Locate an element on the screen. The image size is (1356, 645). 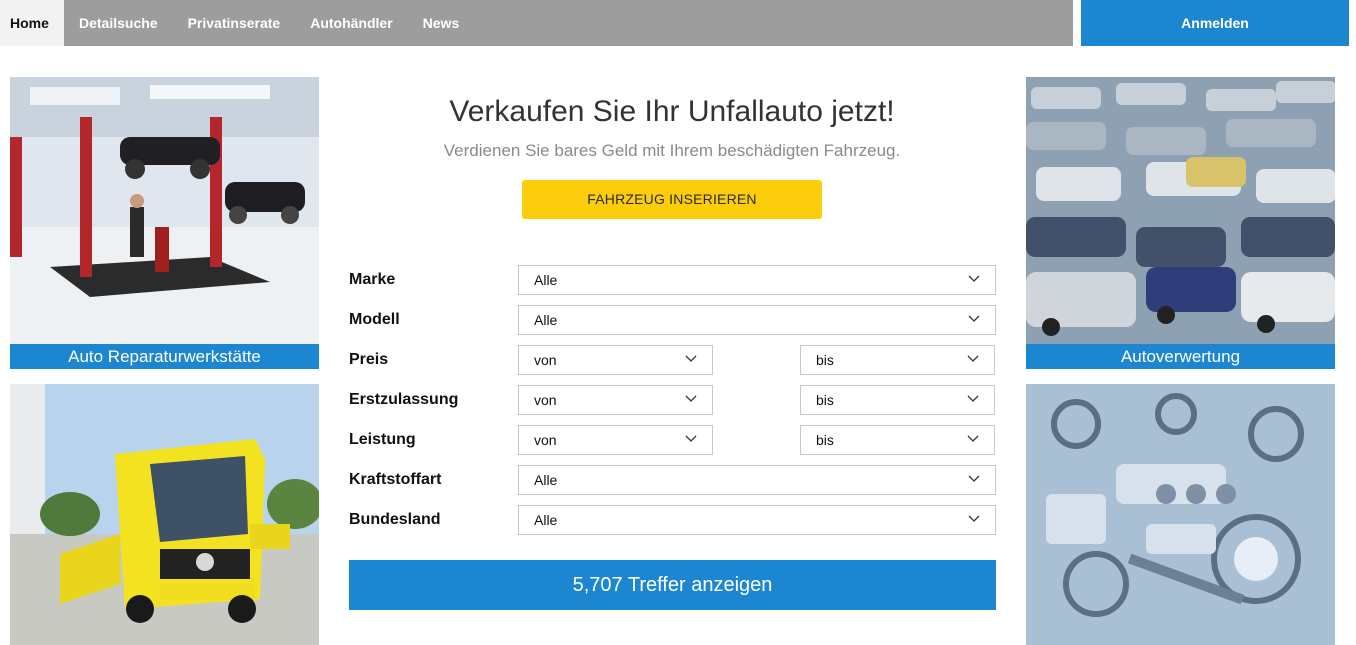
login-button: Anmelden is located at coordinates (1215, 23).